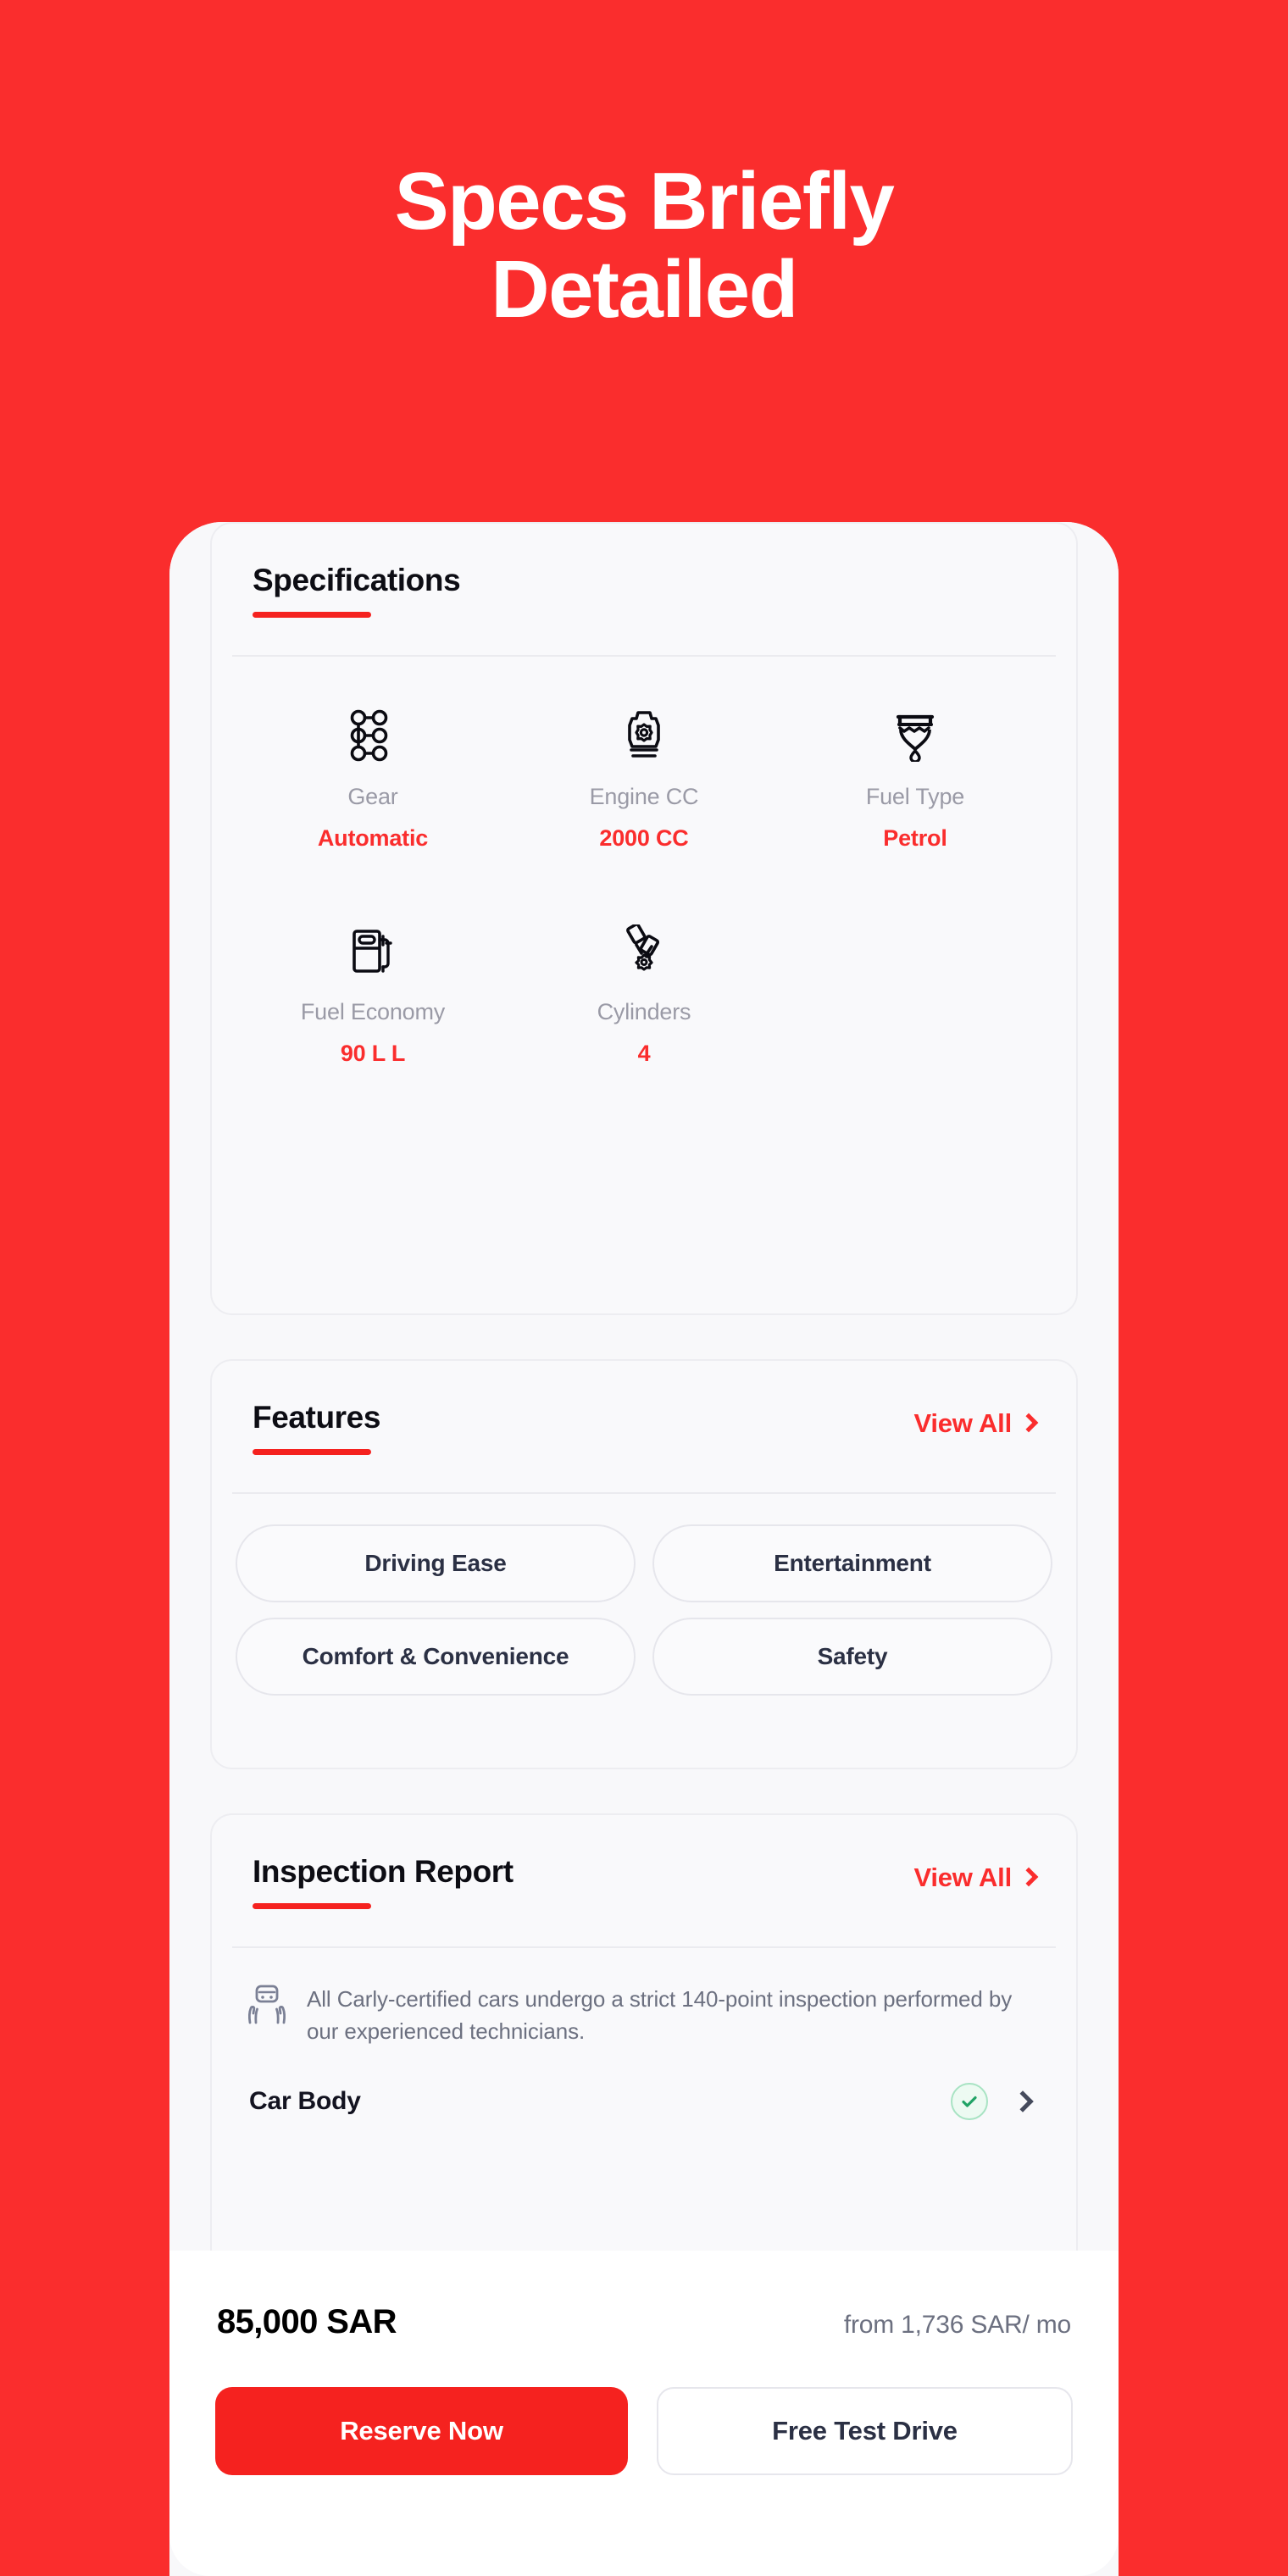  Describe the element at coordinates (915, 735) in the screenshot. I see `fuel-drop-icon` at that location.